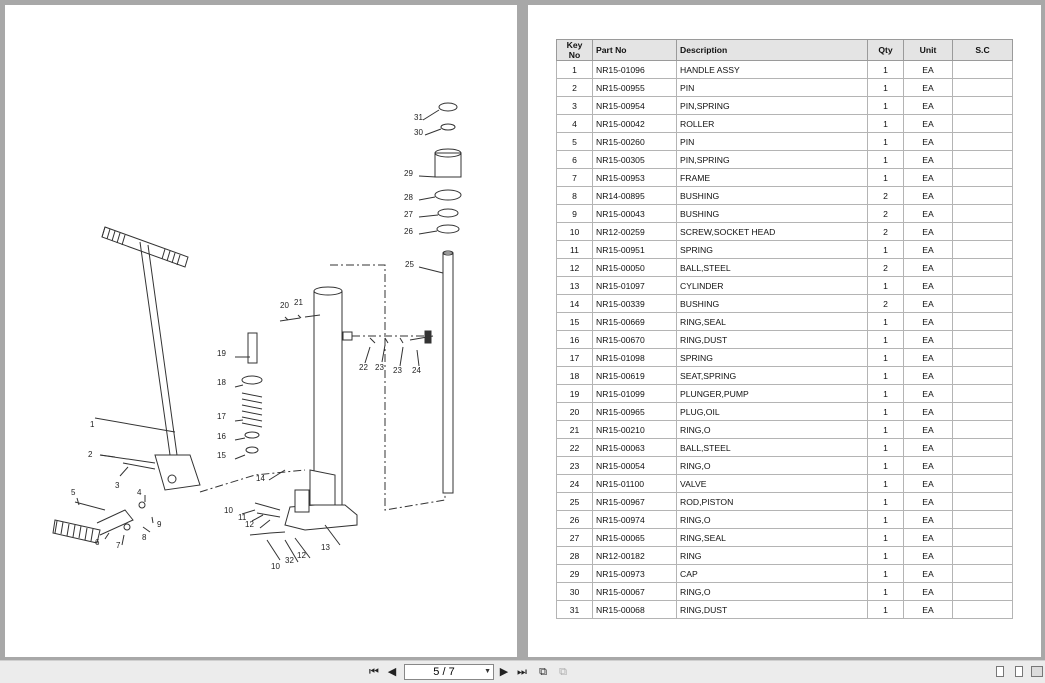 The height and width of the screenshot is (683, 1045). What do you see at coordinates (574, 411) in the screenshot?
I see `cell-key-no: 20` at bounding box center [574, 411].